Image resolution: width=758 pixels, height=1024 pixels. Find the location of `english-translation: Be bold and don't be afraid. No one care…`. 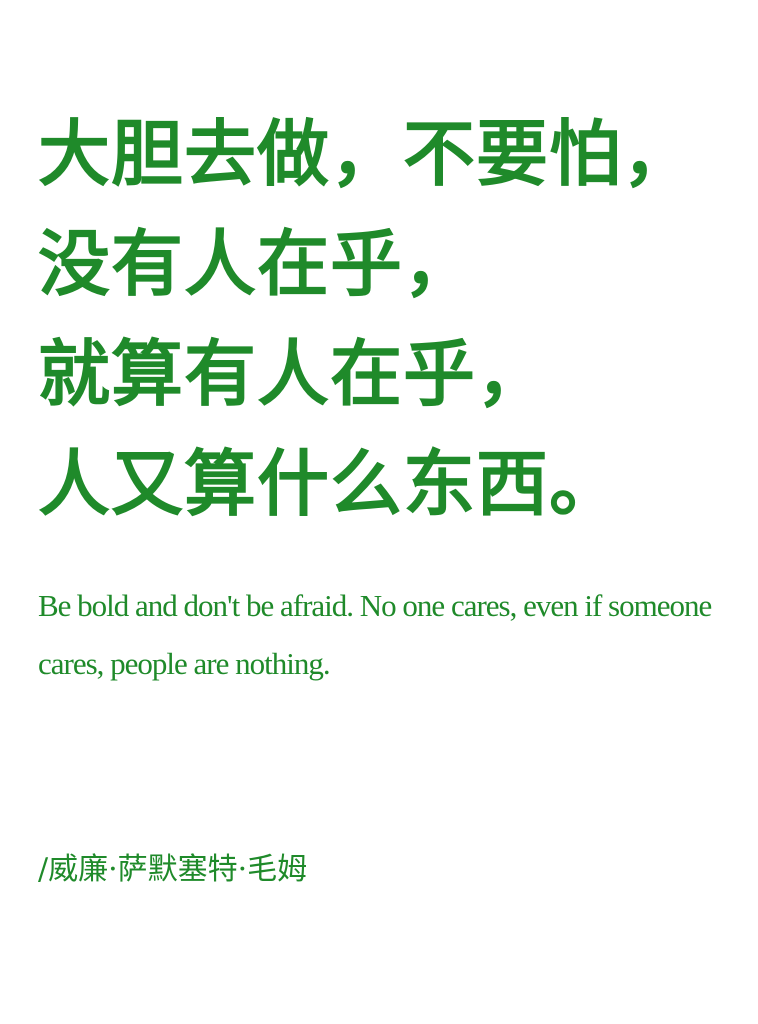

english-translation: Be bold and don't be afraid. No one care… is located at coordinates (375, 634).